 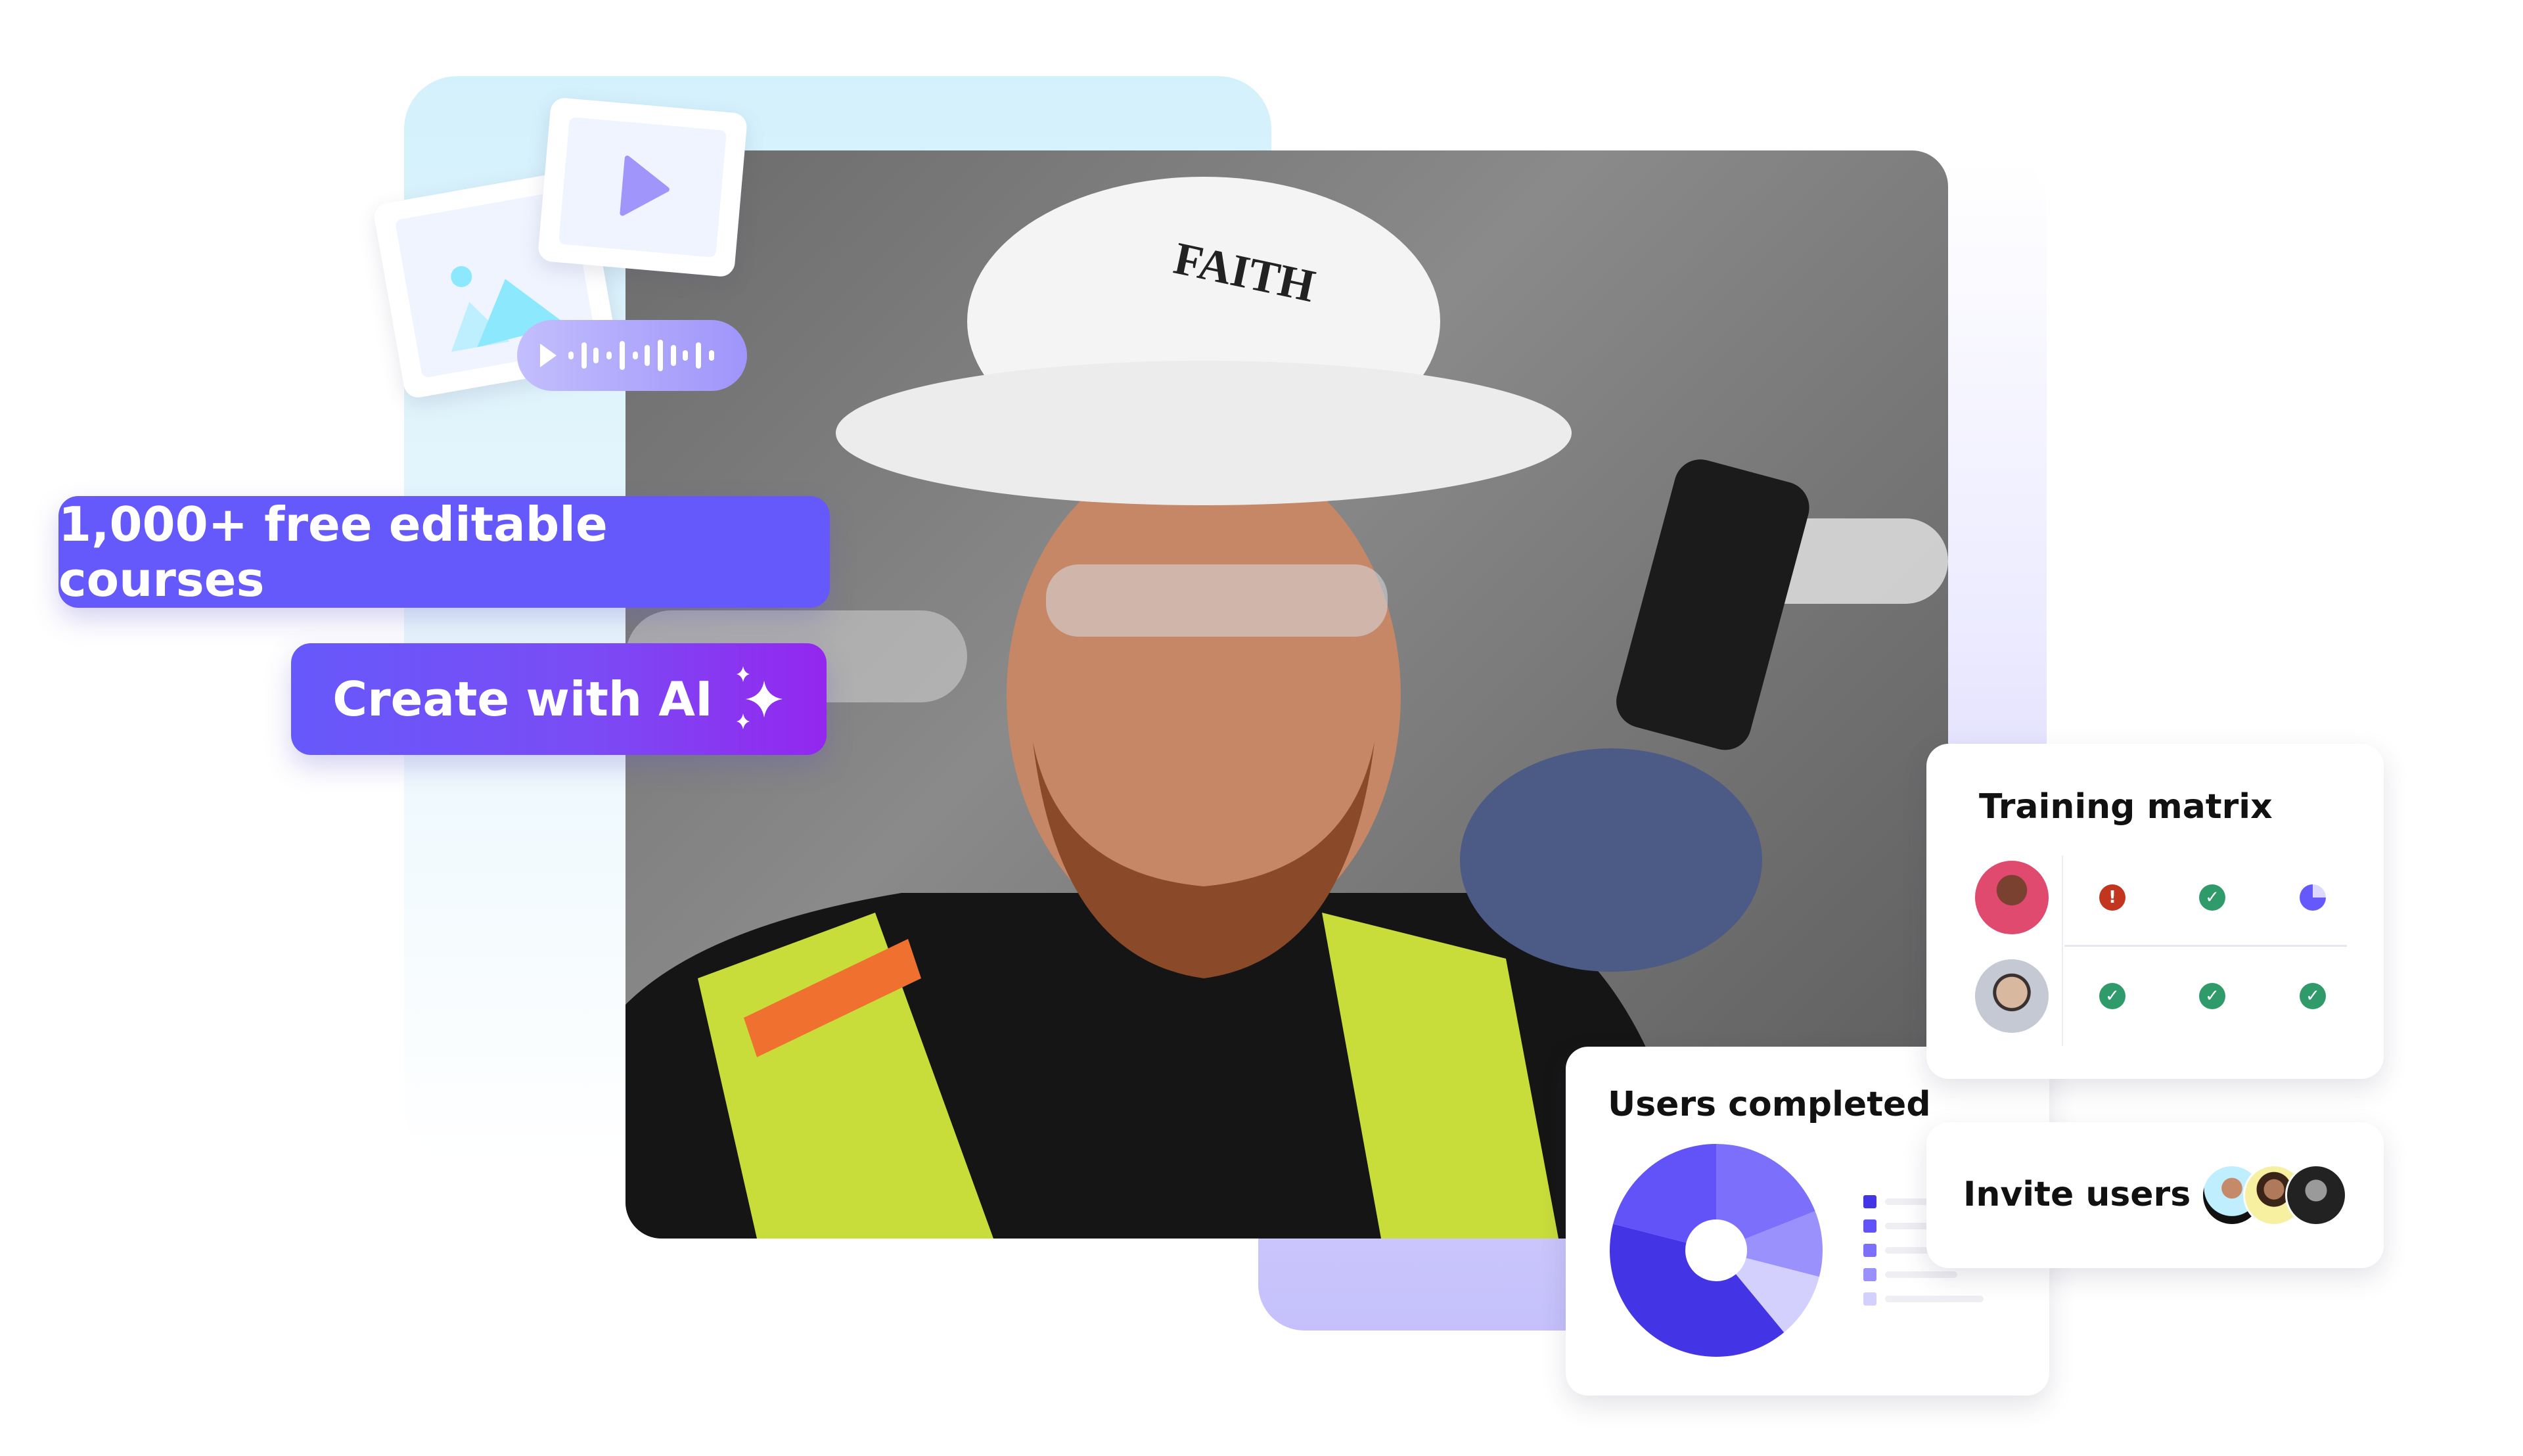 What do you see at coordinates (759, 697) in the screenshot?
I see `sparkles-icon` at bounding box center [759, 697].